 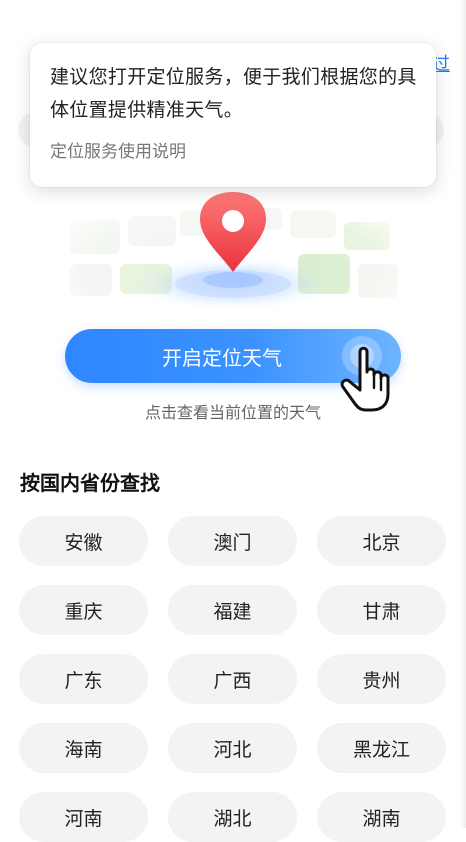 What do you see at coordinates (232, 541) in the screenshot?
I see `province-chip: 澳门` at bounding box center [232, 541].